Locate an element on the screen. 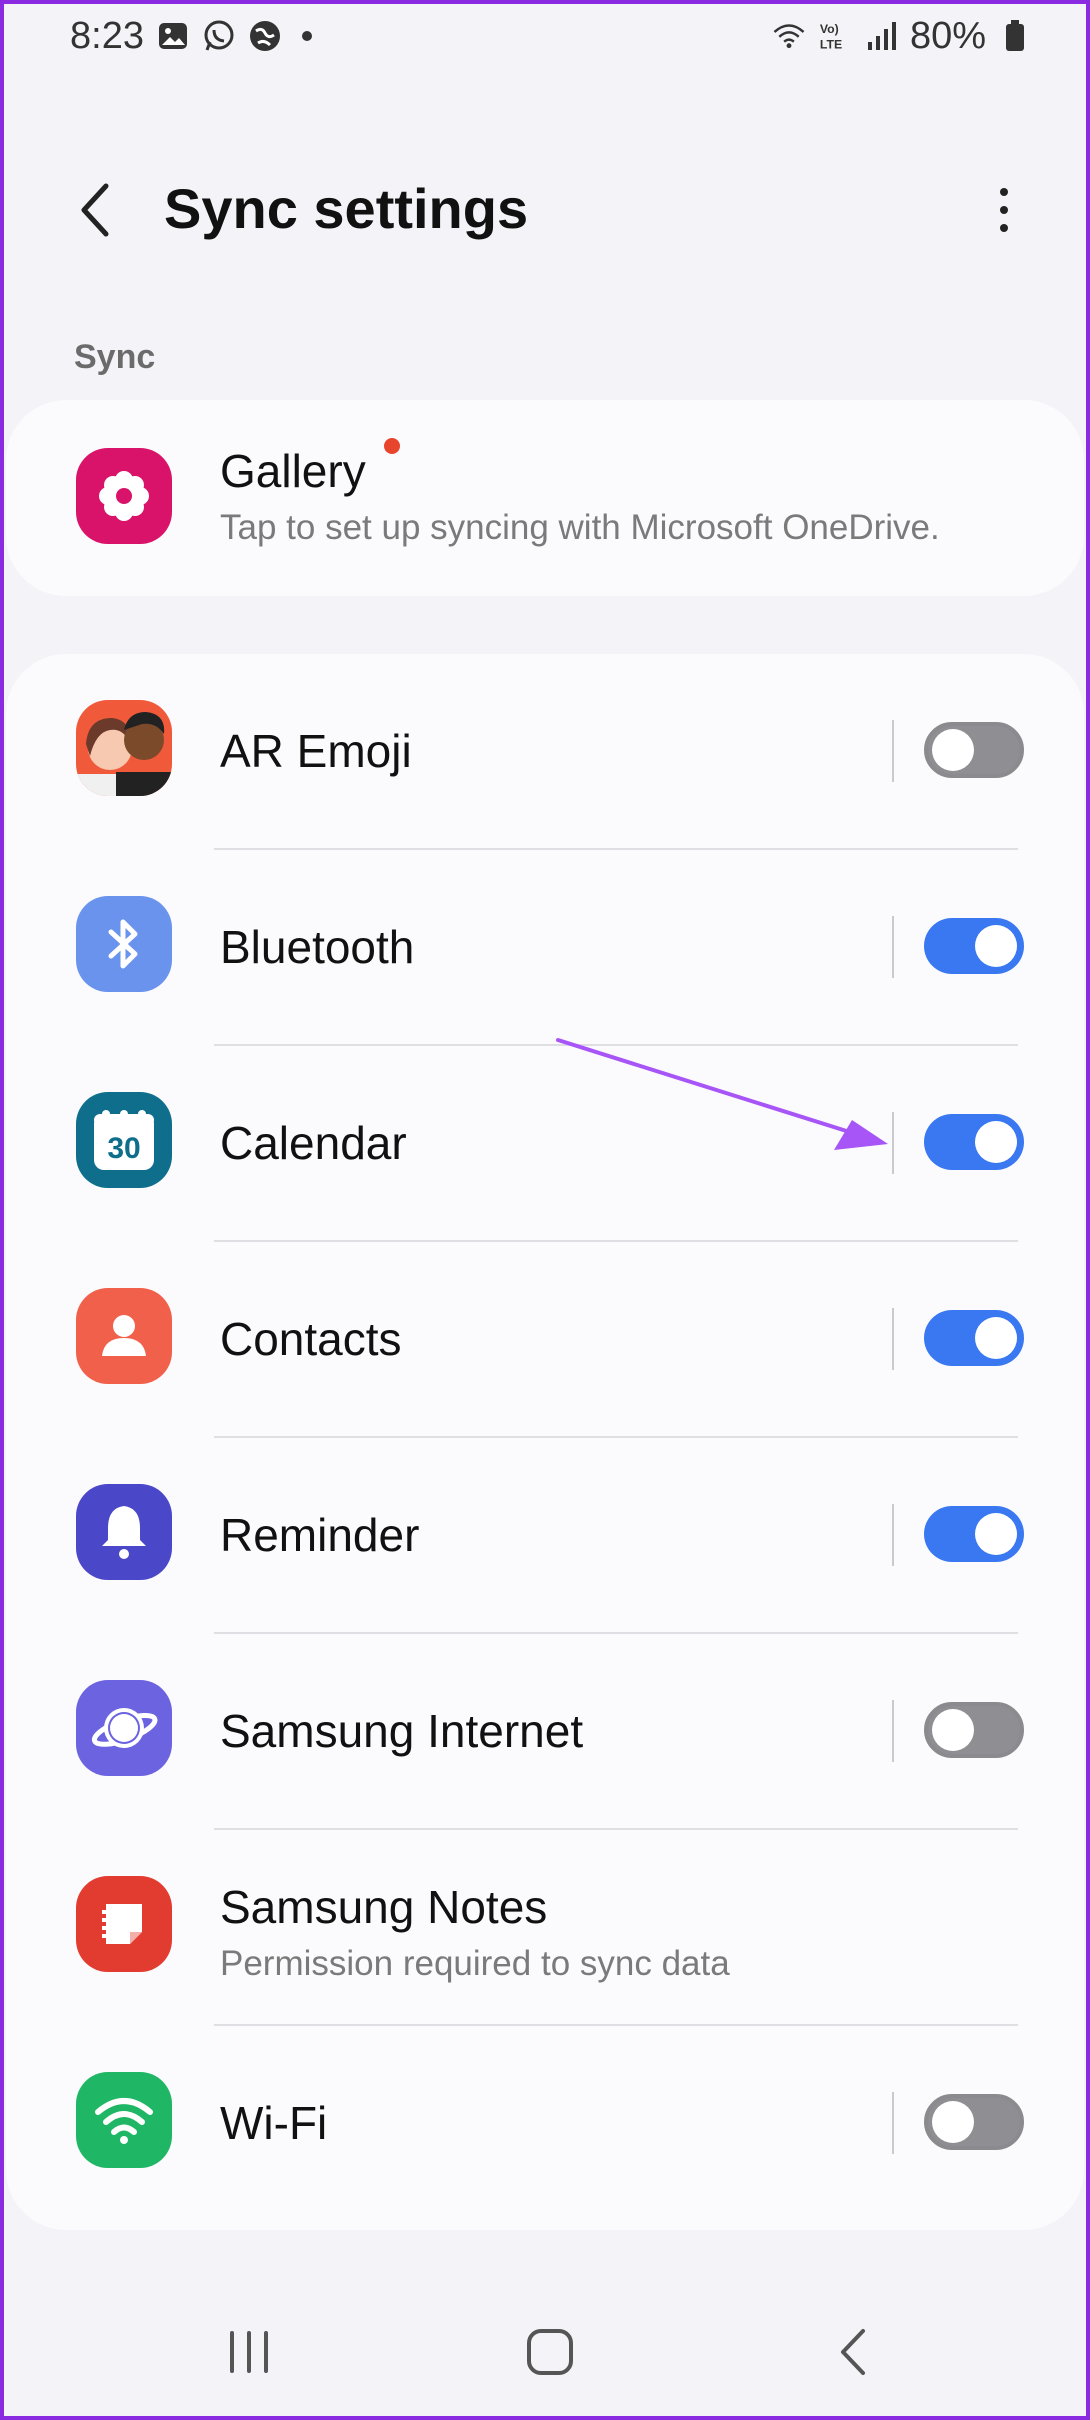 This screenshot has width=1090, height=2420. svg-text: Vo) is located at coordinates (829, 29).